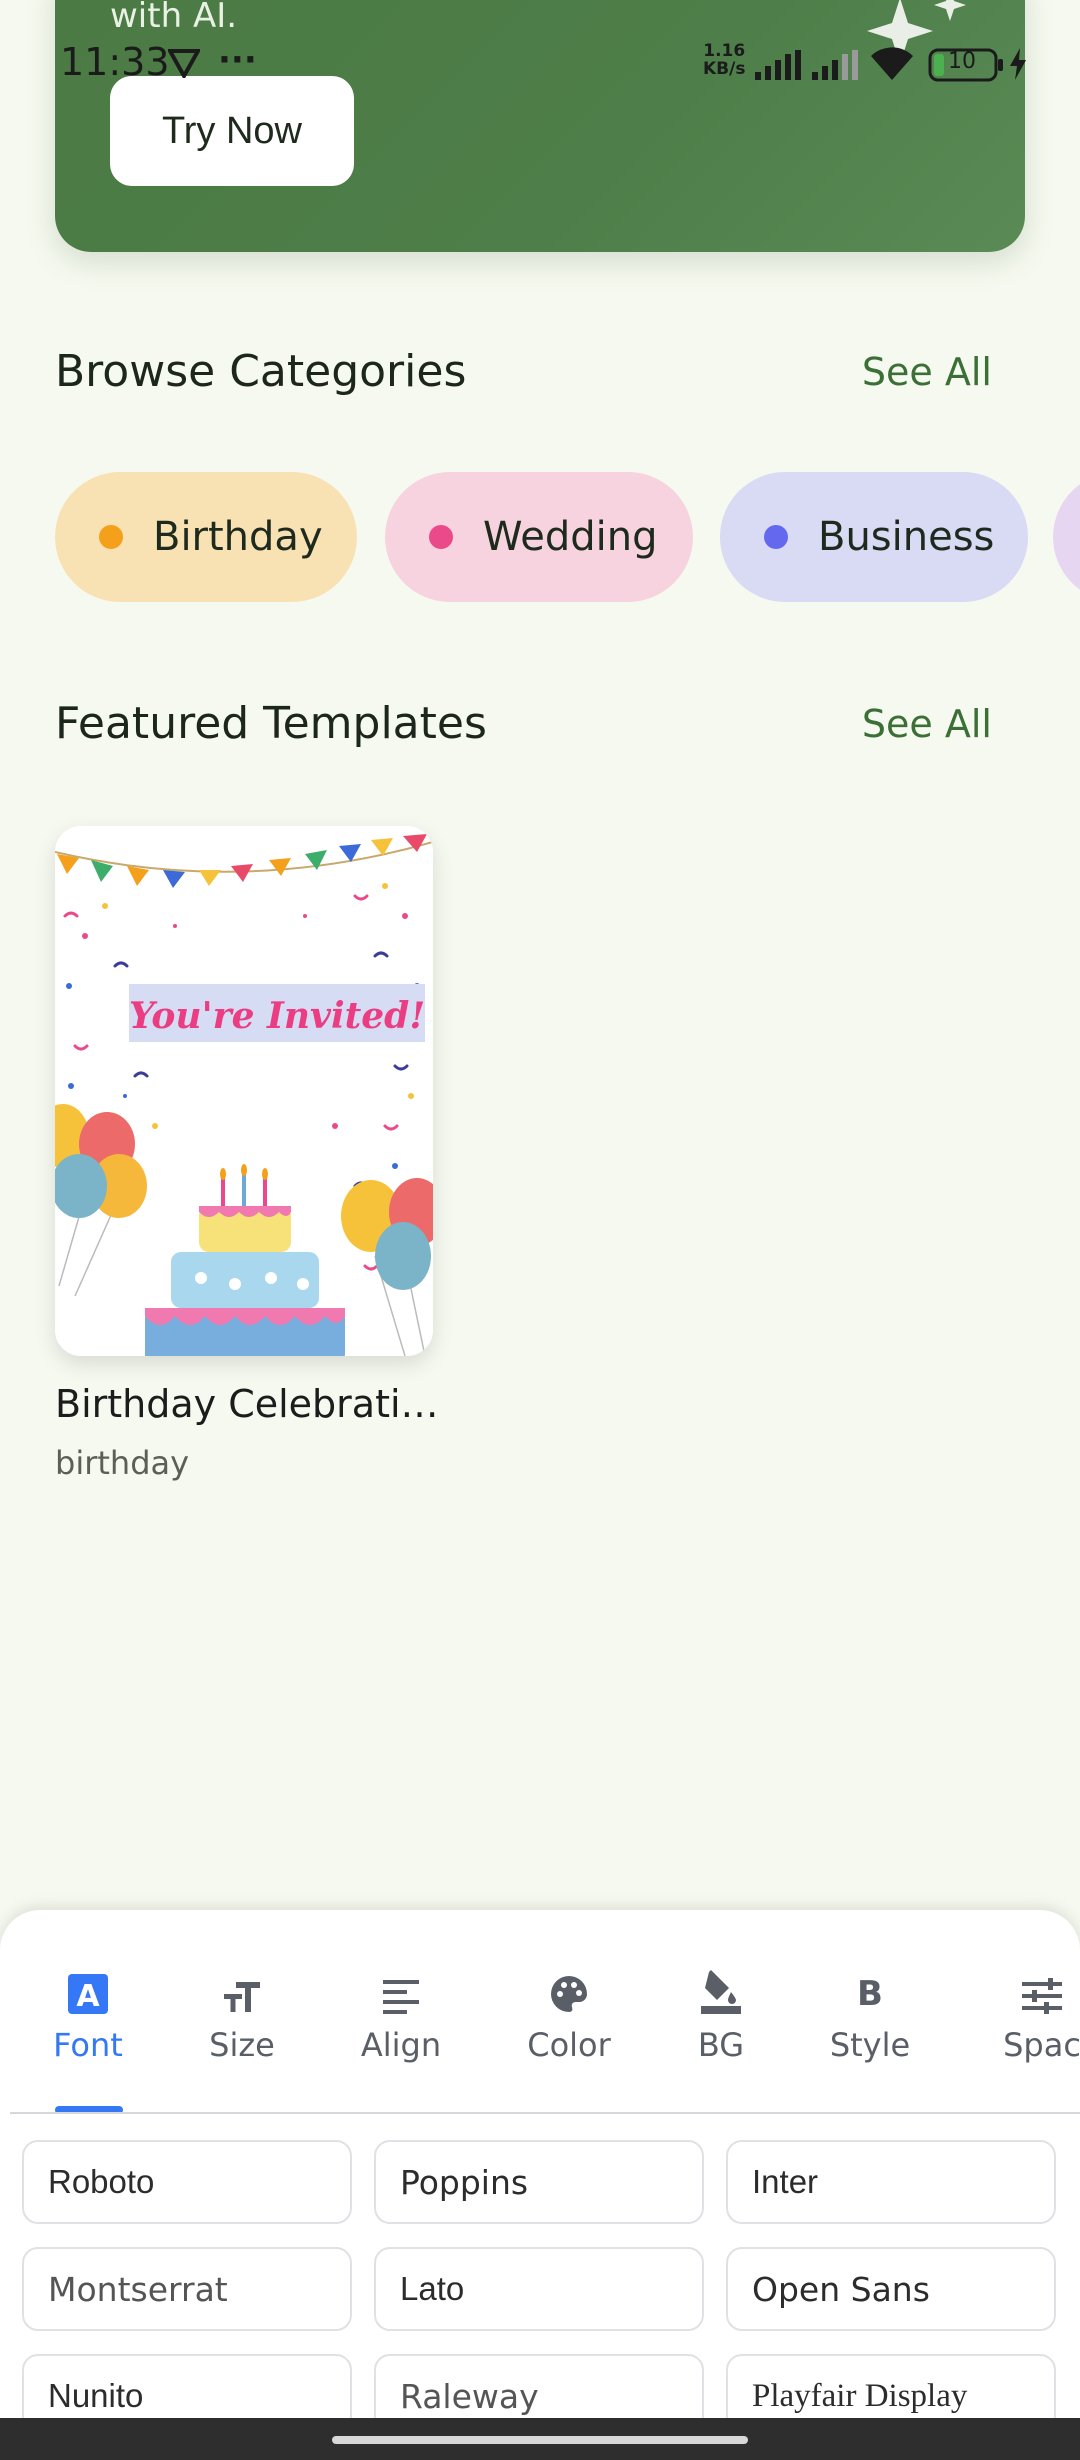 Image resolution: width=1080 pixels, height=2460 pixels. I want to click on text-size-icon, so click(242, 1986).